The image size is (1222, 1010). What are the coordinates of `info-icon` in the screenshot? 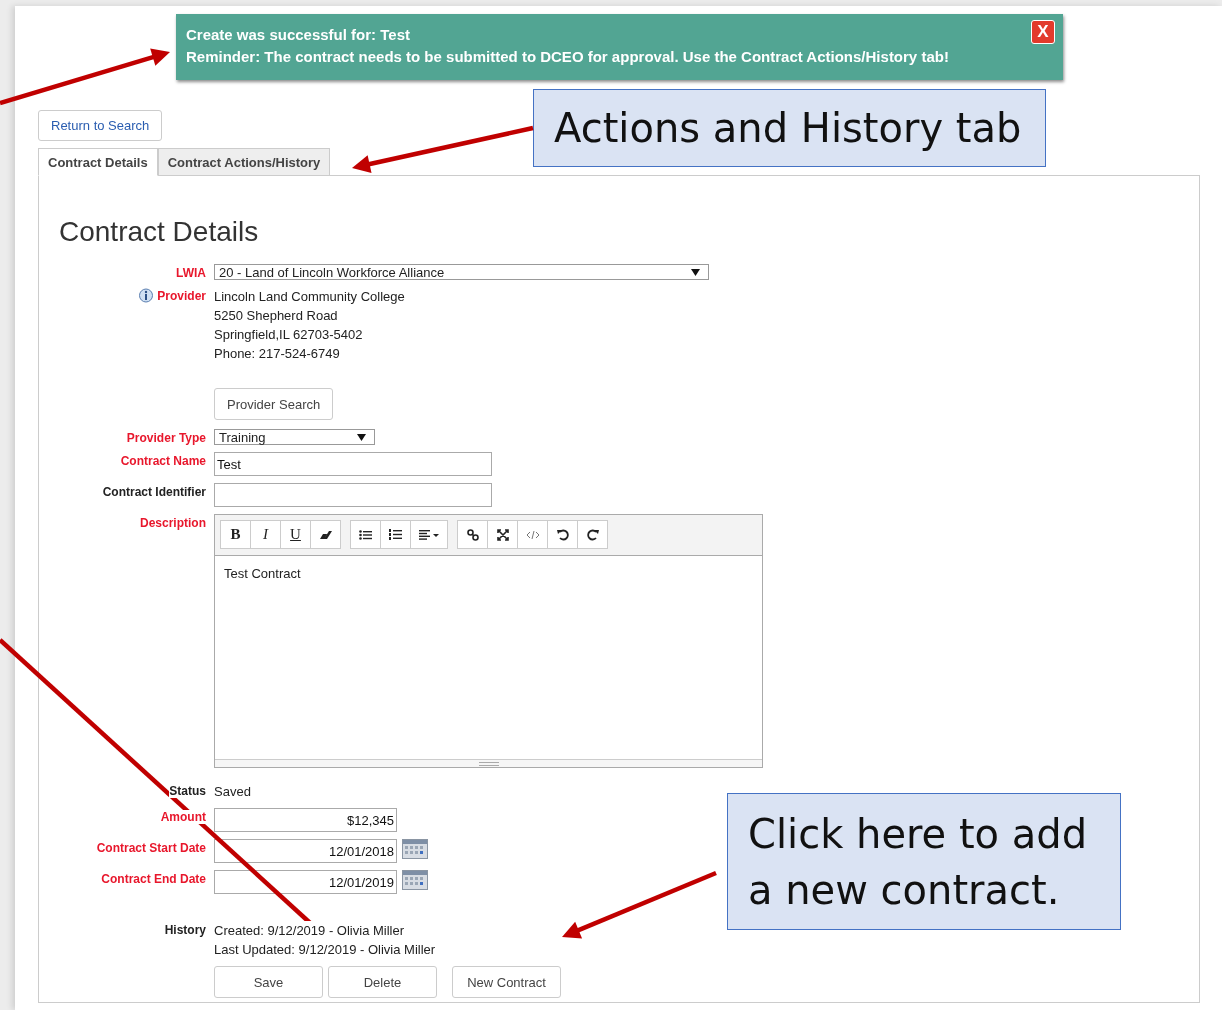 It's located at (146, 296).